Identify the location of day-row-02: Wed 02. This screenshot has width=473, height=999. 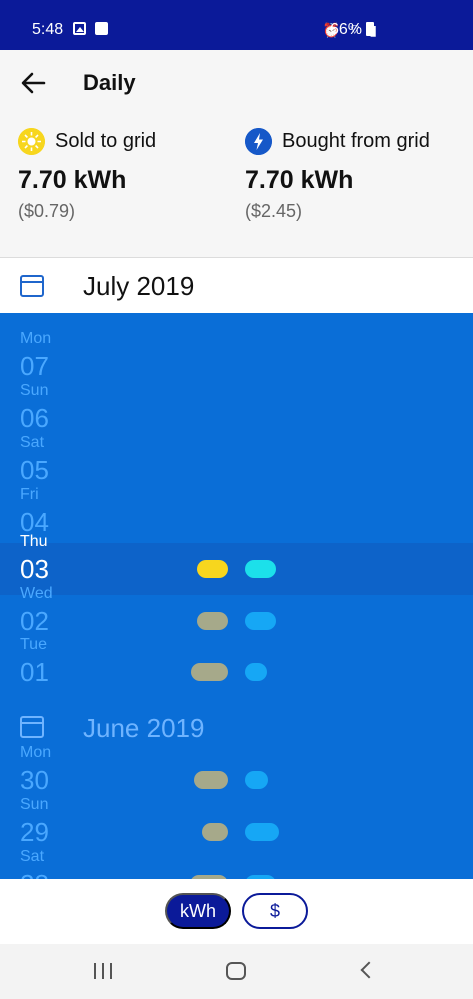
(236, 616).